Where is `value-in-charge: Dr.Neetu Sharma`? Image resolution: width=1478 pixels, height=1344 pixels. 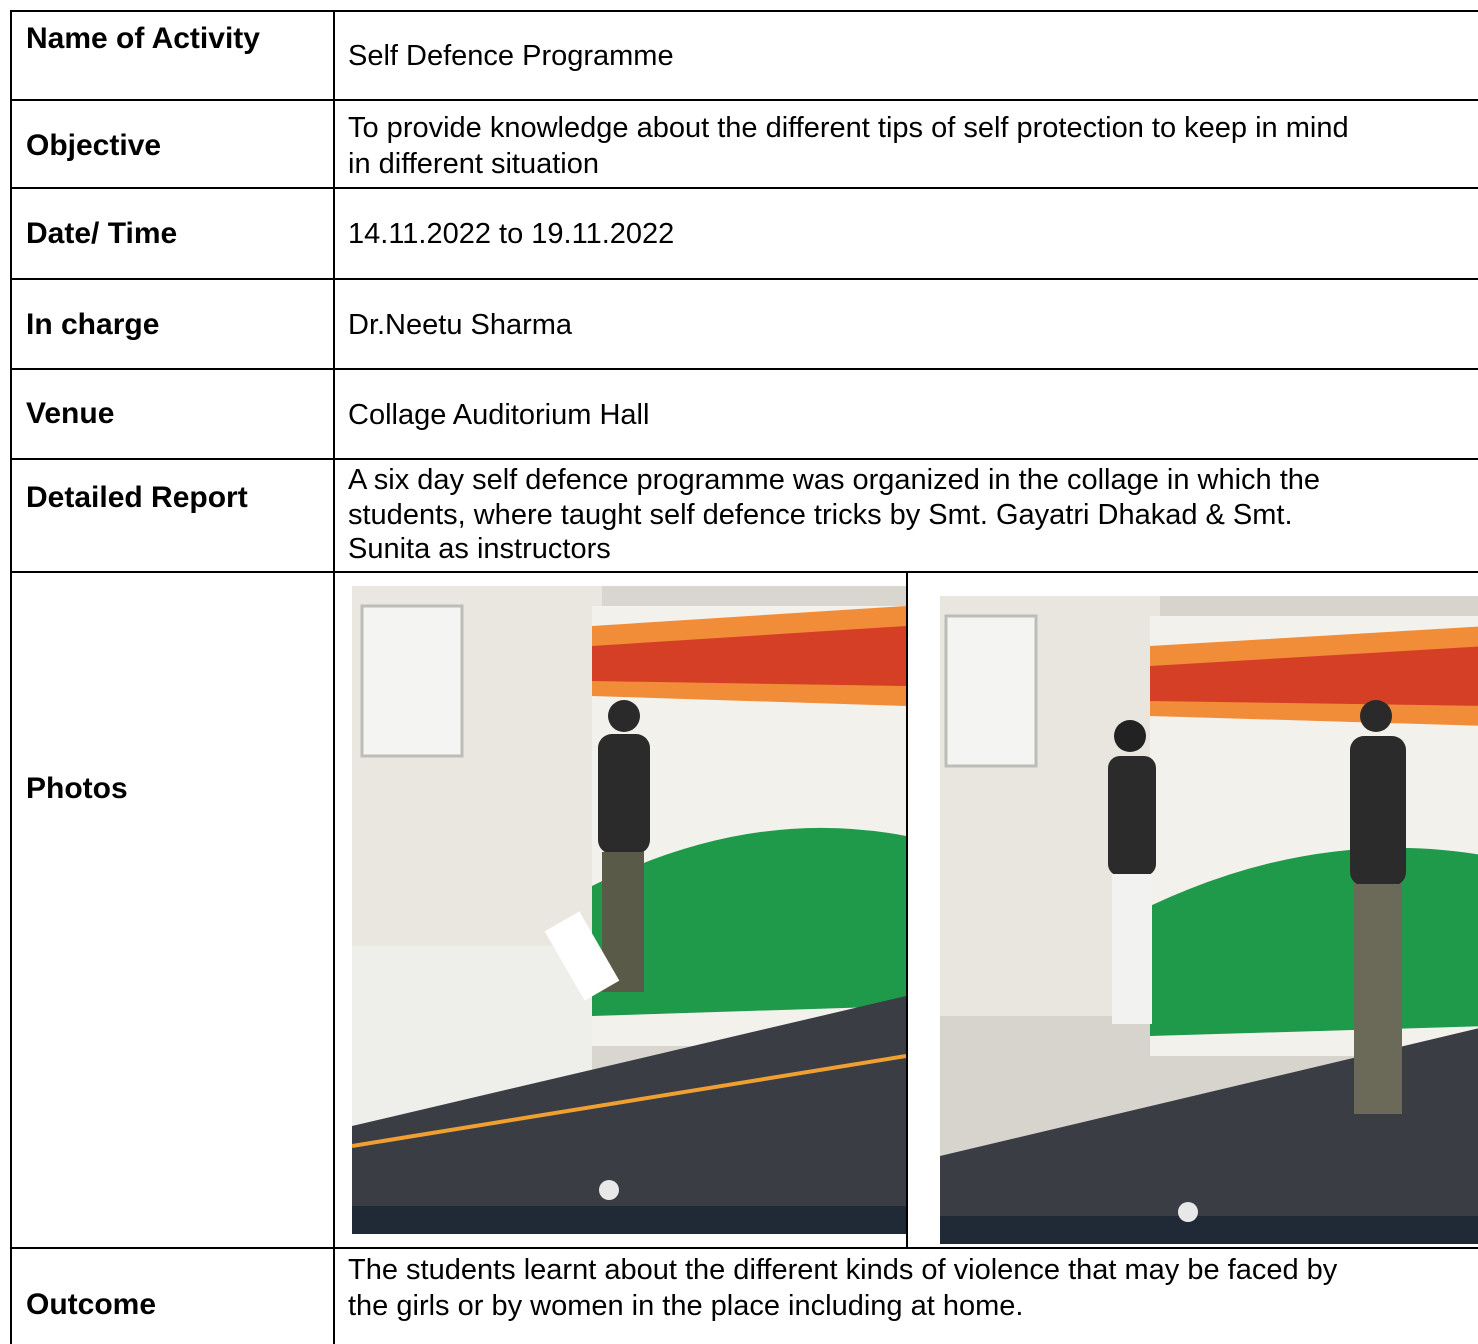
value-in-charge: Dr.Neetu Sharma is located at coordinates (460, 325).